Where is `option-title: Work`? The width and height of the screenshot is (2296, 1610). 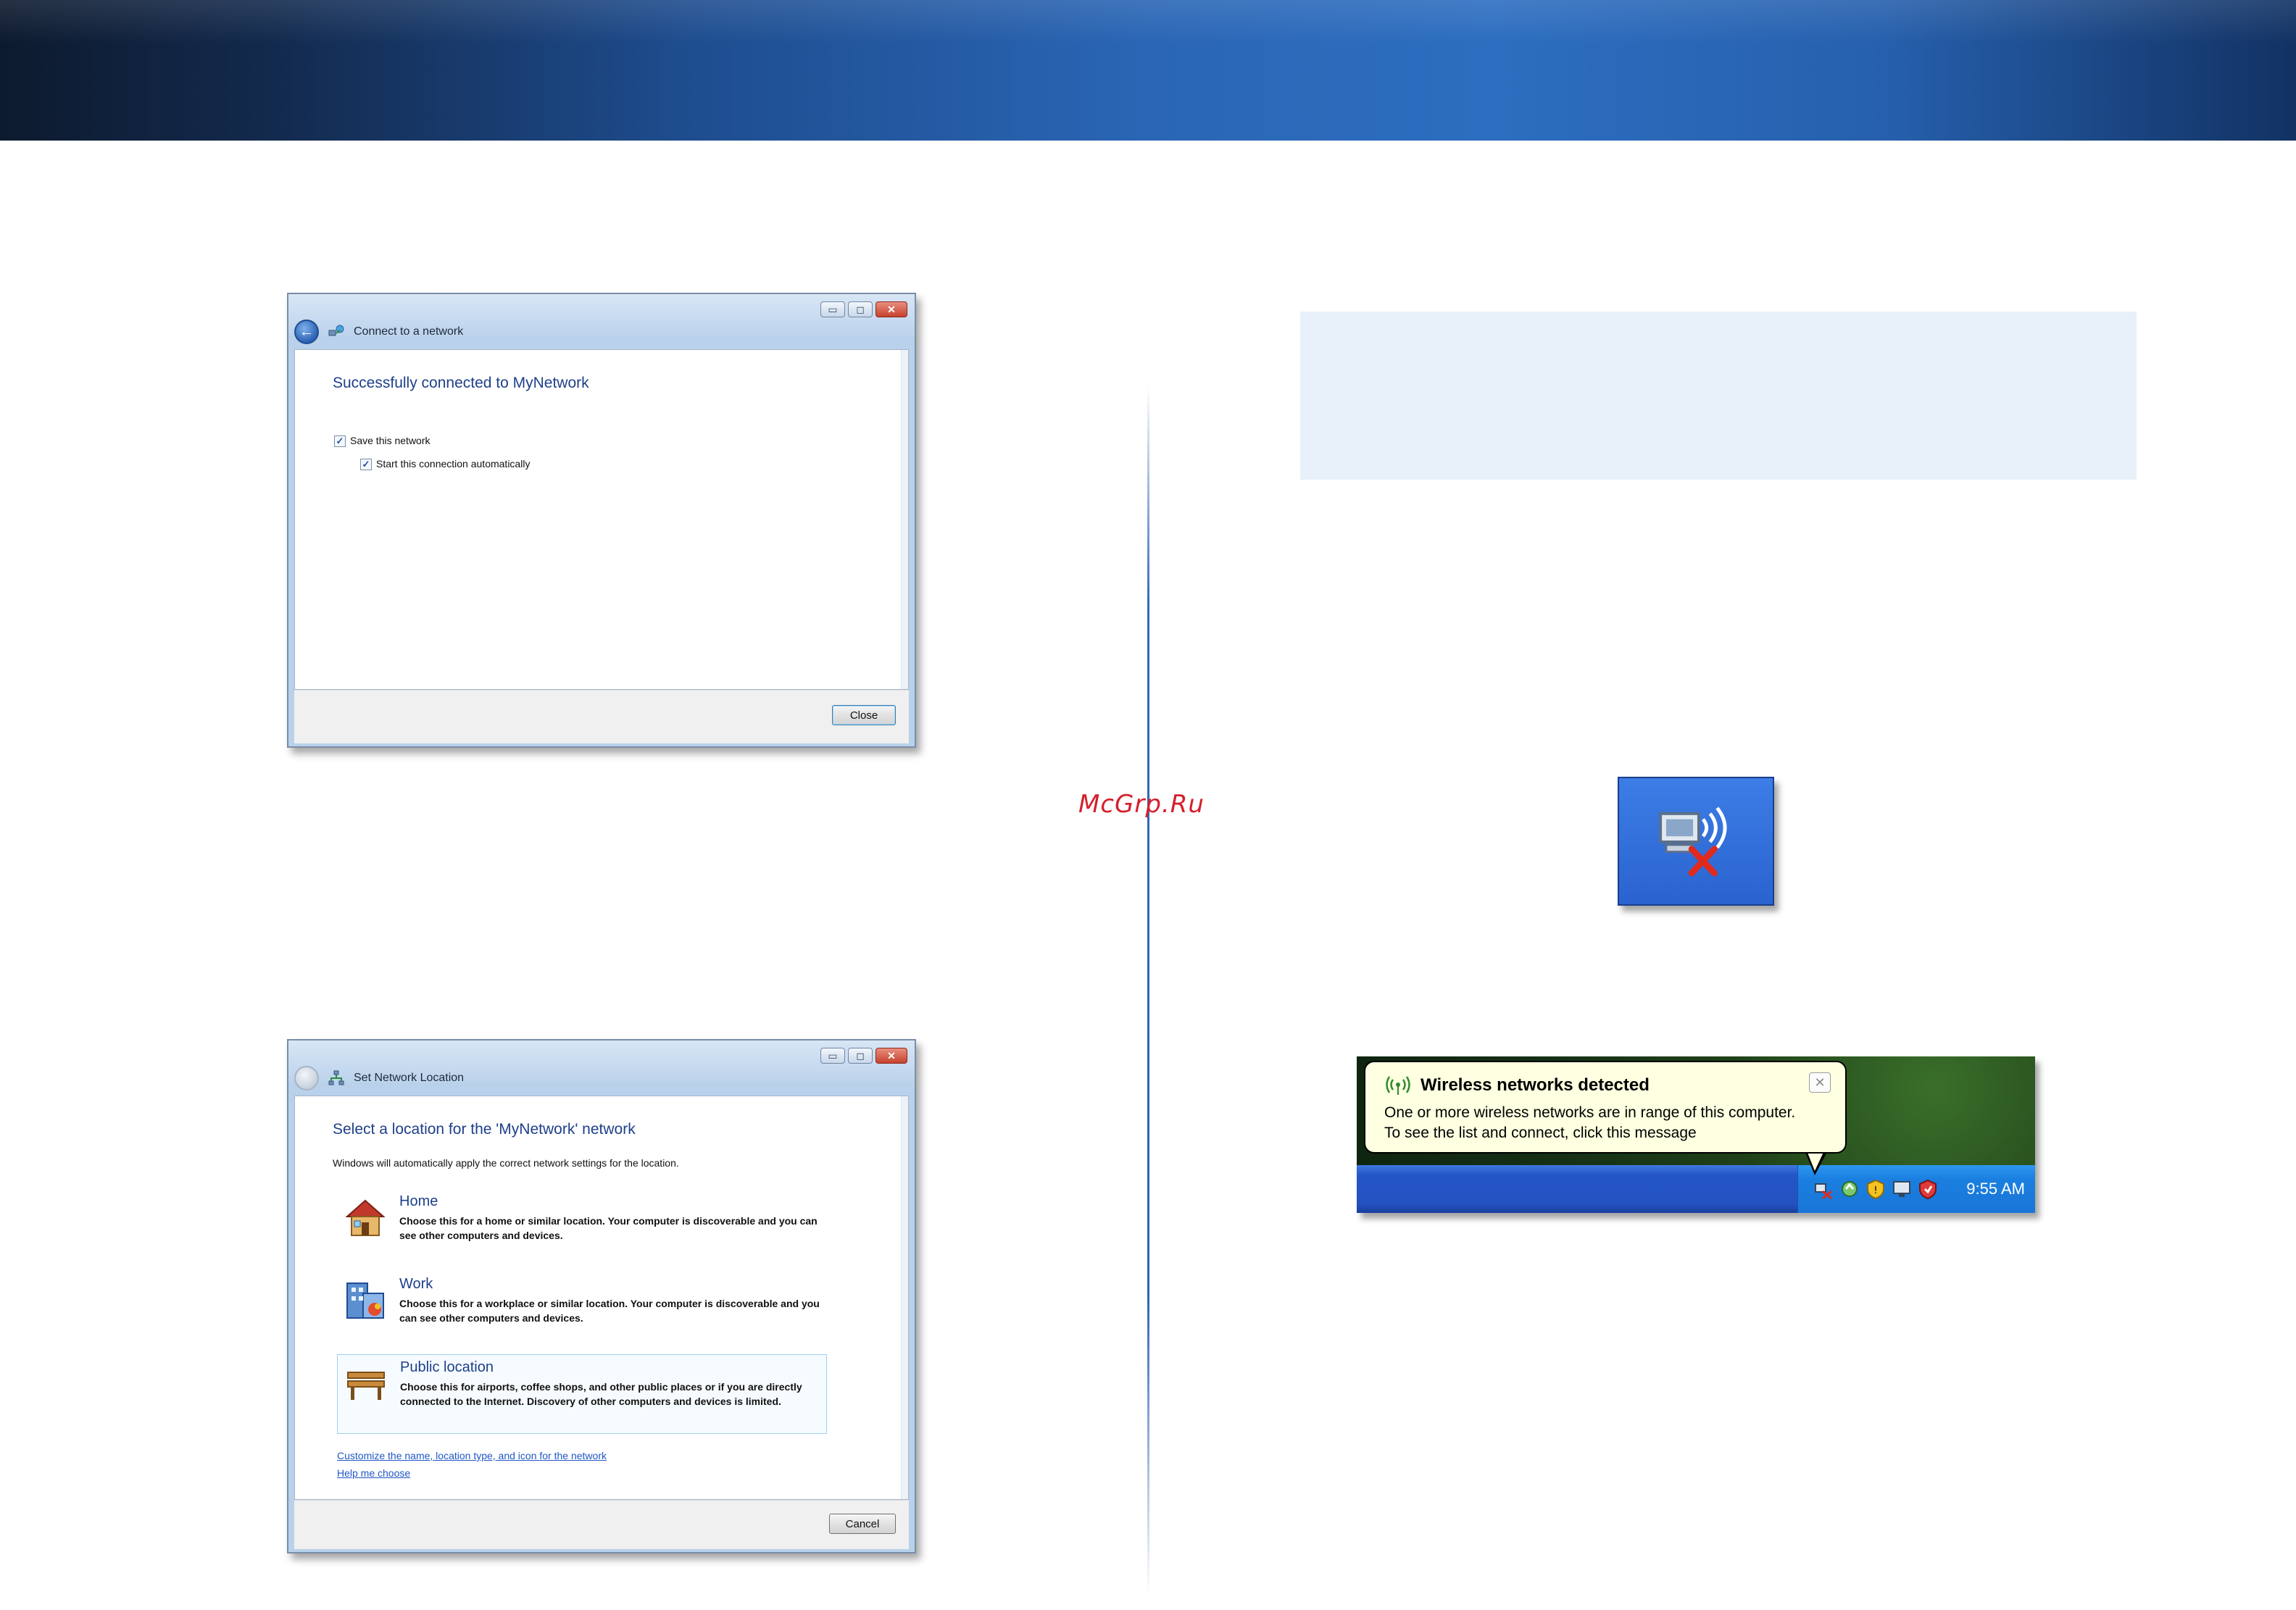 option-title: Work is located at coordinates (416, 1284).